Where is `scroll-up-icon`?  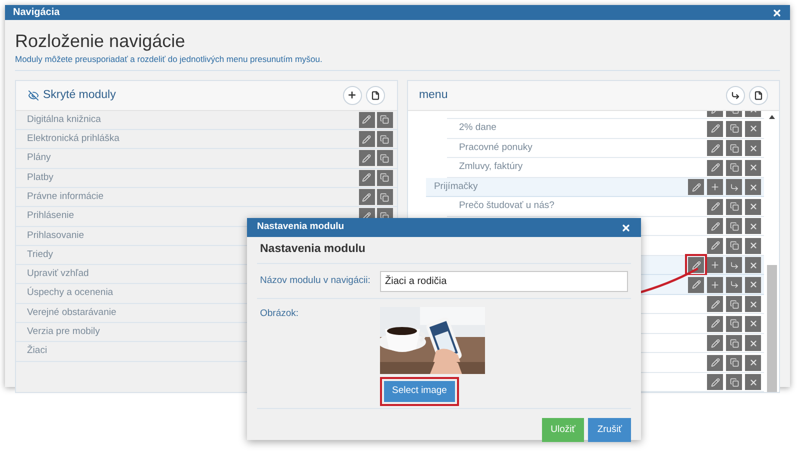
scroll-up-icon is located at coordinates (771, 116).